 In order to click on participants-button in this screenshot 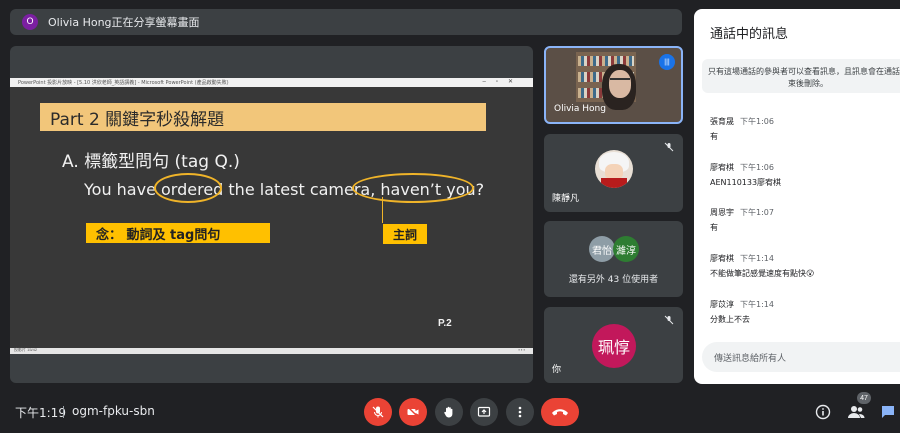, I will do `click(856, 412)`.